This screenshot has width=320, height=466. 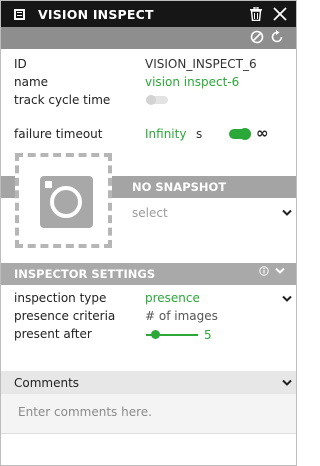 I want to click on present-after-label: present after, so click(x=53, y=334).